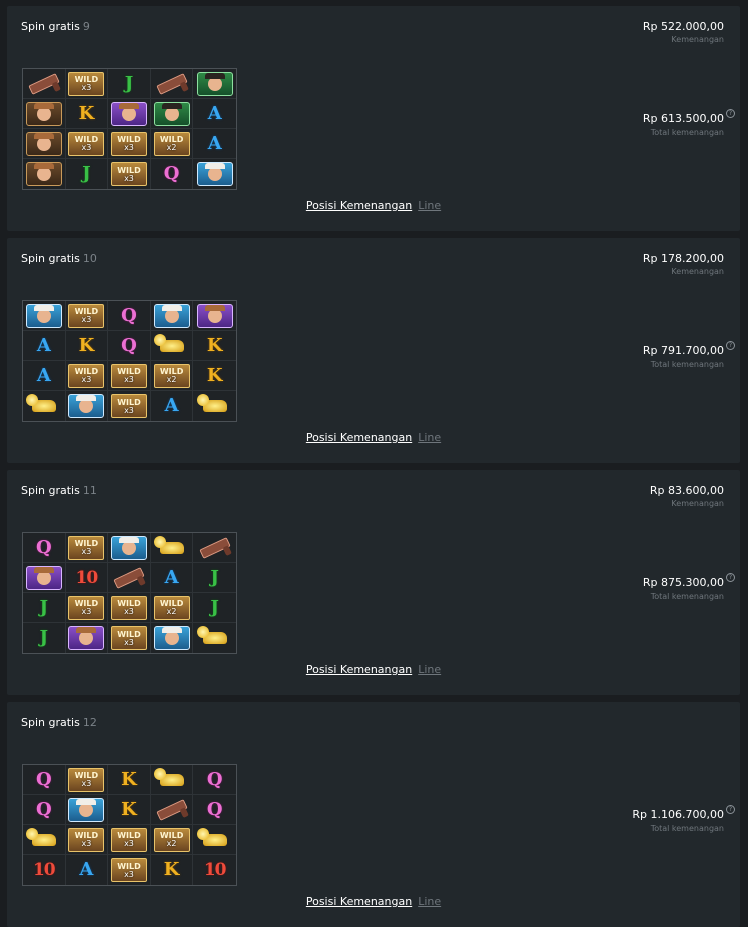  I want to click on bandit-green-symbol, so click(172, 114).